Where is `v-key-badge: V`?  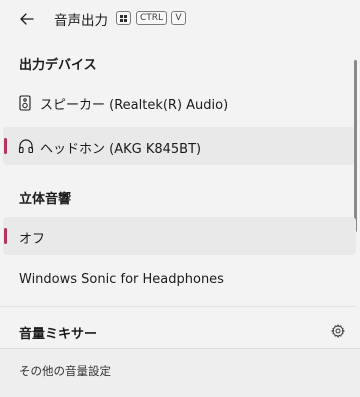
v-key-badge: V is located at coordinates (178, 18).